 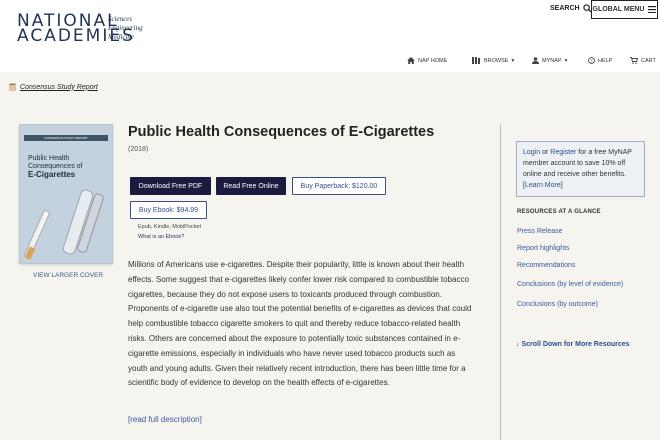 I want to click on resource-press-release-link: Press Release, so click(x=540, y=231).